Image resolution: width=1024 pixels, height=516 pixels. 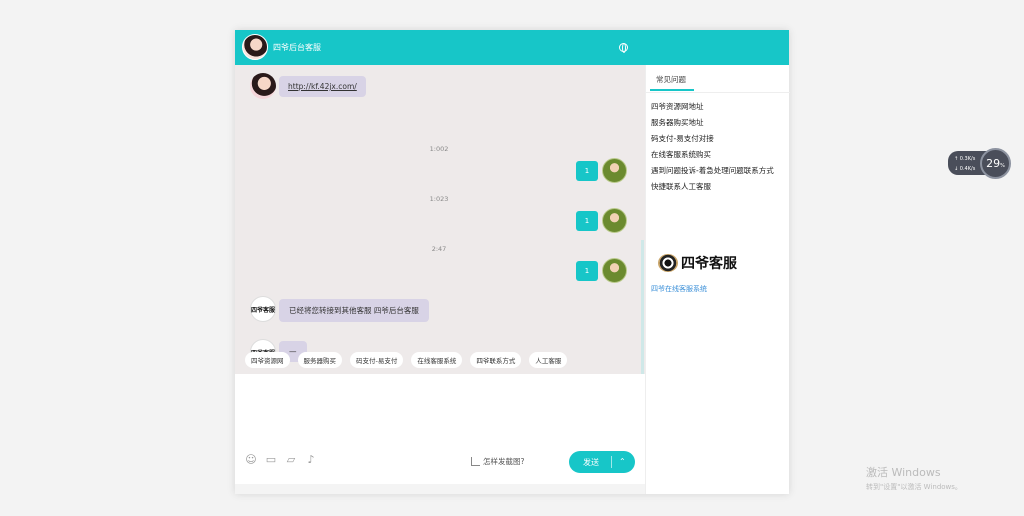 I want to click on globe-icon, so click(x=623, y=48).